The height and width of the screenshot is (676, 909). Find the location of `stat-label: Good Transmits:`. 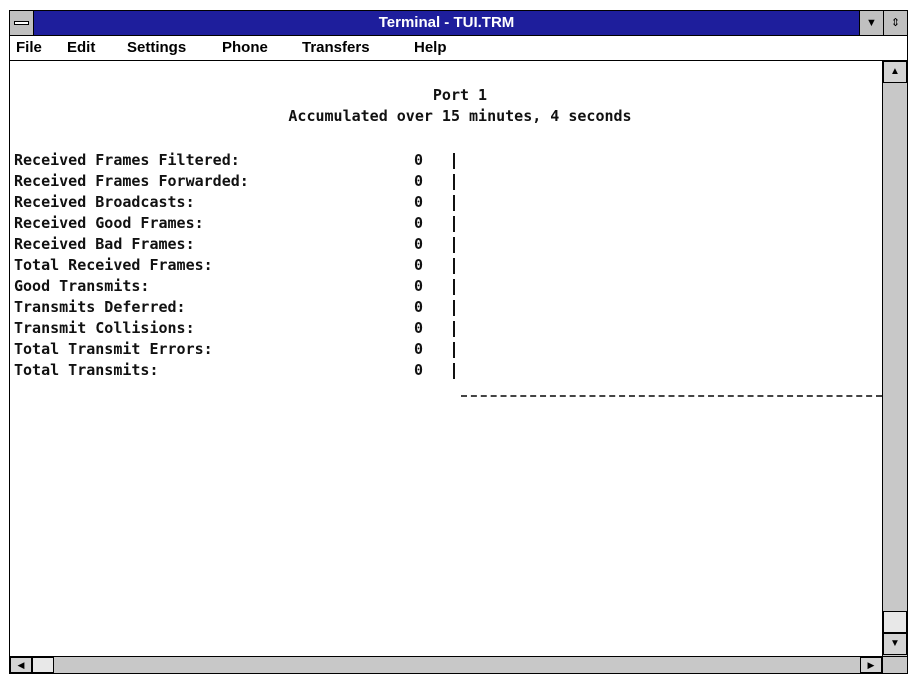

stat-label: Good Transmits: is located at coordinates (82, 286).